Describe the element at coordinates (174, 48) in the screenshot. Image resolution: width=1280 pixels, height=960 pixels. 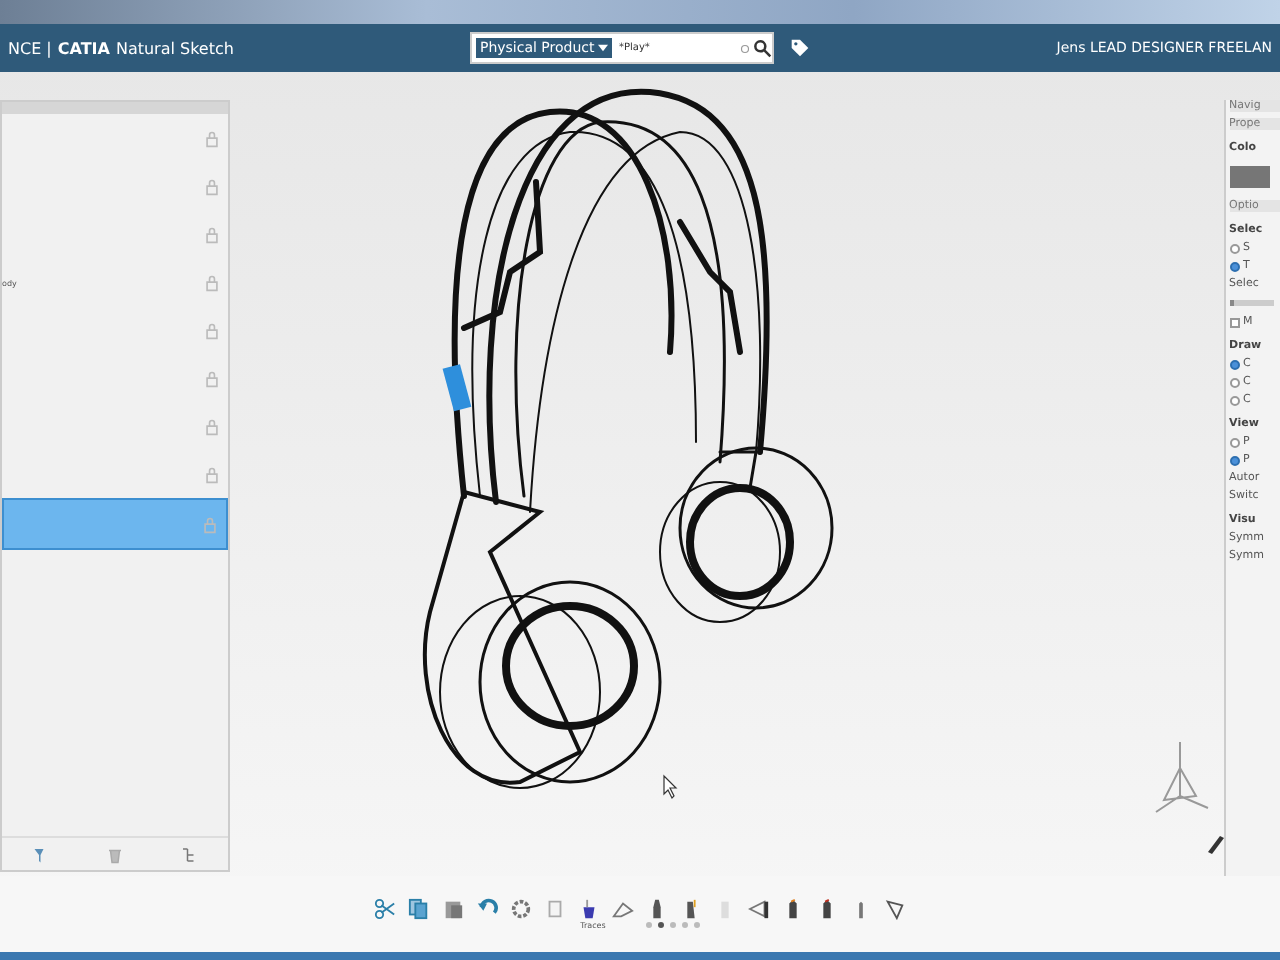
I see `app-name: Natural Sketch` at that location.